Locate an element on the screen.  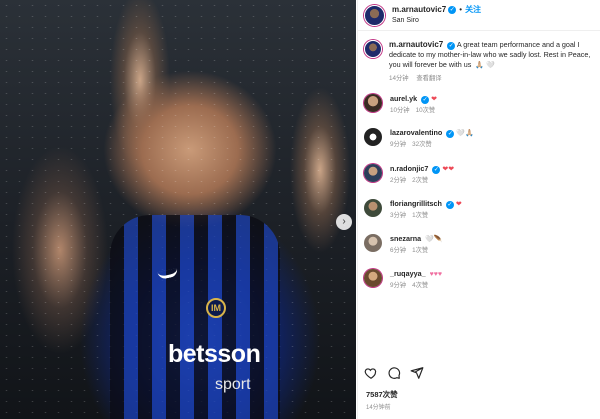
action-bar is located at coordinates (394, 373).